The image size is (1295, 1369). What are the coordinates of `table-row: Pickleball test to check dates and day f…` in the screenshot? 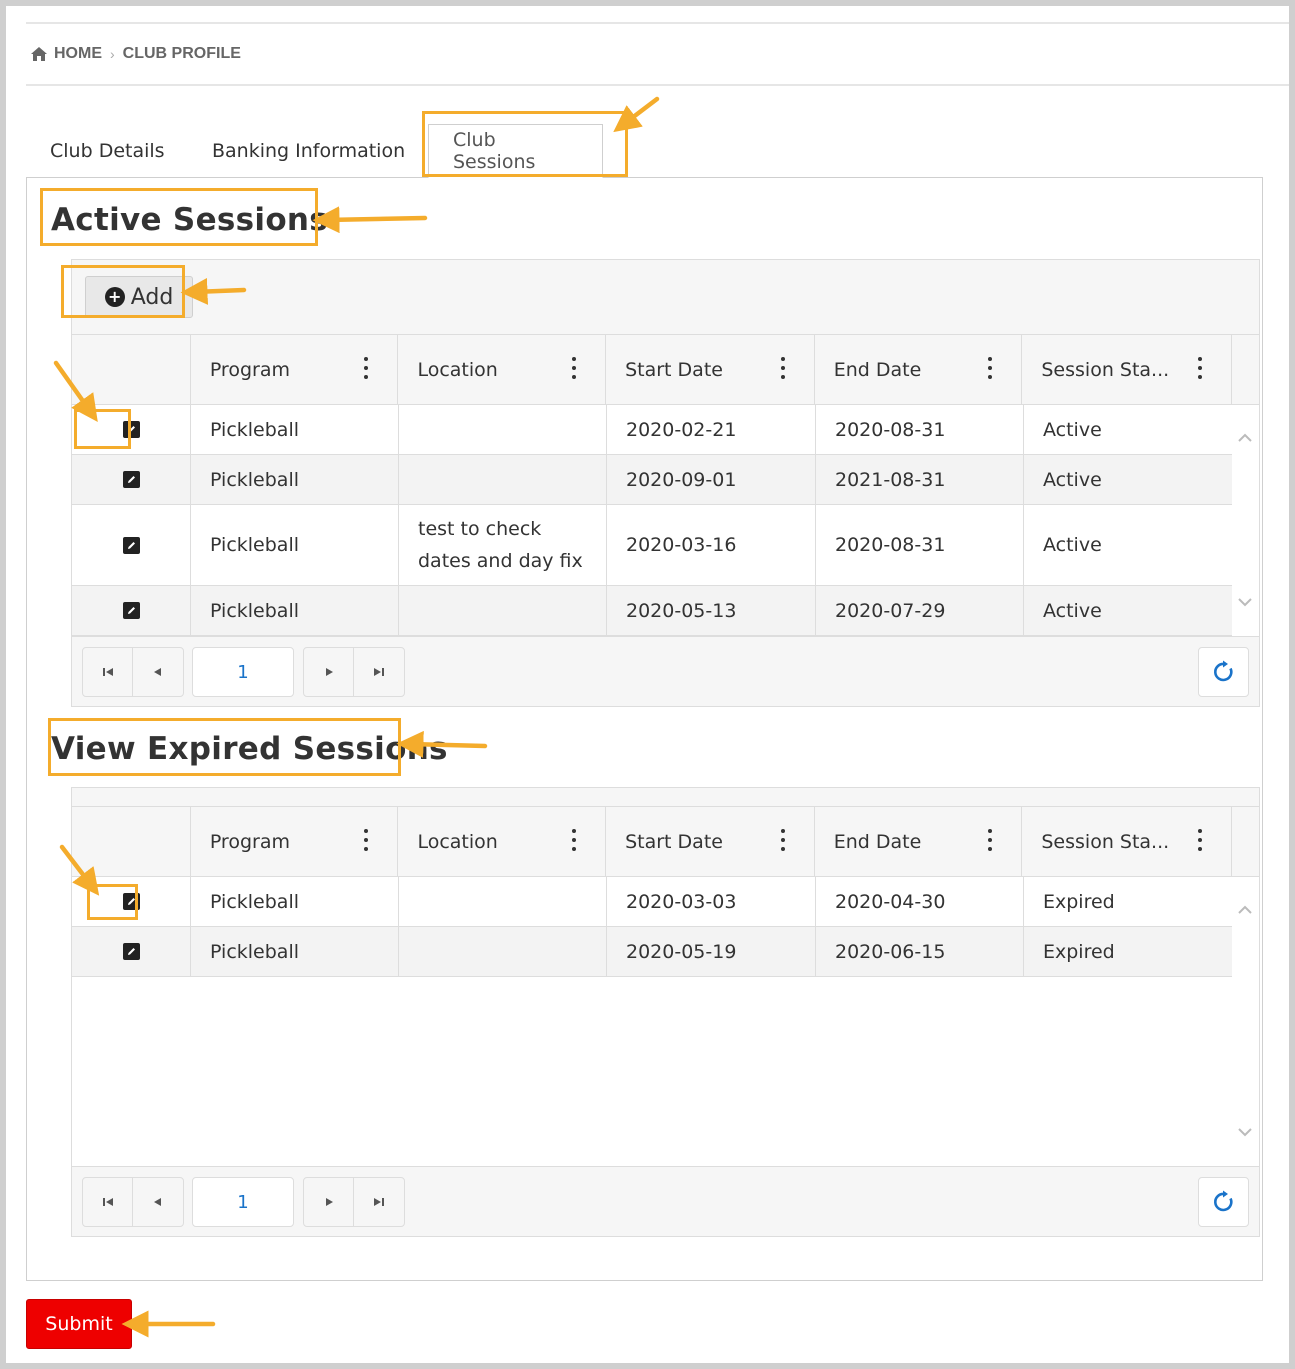 It's located at (653, 545).